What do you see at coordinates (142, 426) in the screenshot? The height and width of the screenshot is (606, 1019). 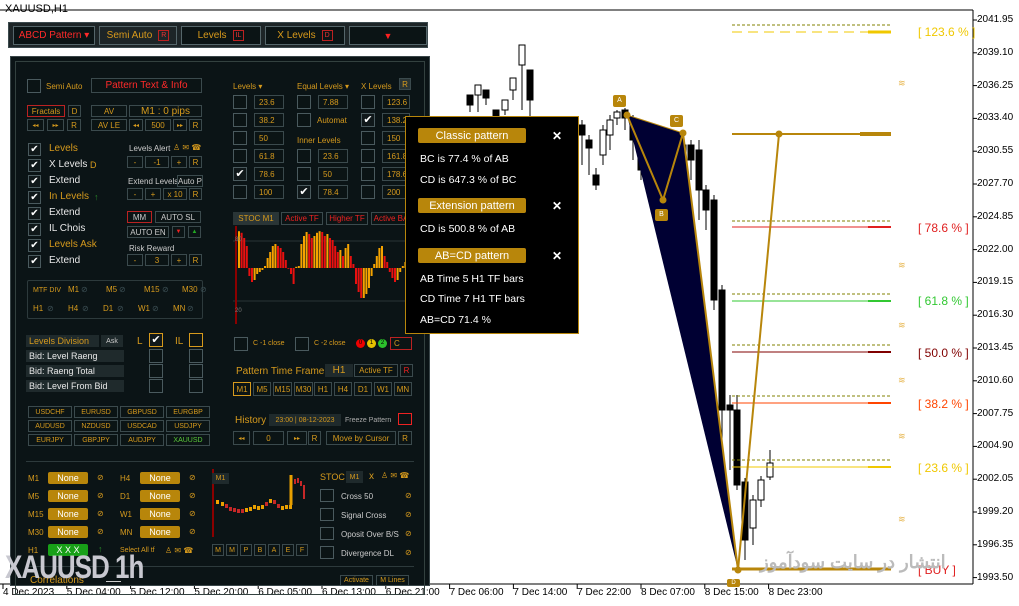 I see `symbol-button-usdcad: USDCAD` at bounding box center [142, 426].